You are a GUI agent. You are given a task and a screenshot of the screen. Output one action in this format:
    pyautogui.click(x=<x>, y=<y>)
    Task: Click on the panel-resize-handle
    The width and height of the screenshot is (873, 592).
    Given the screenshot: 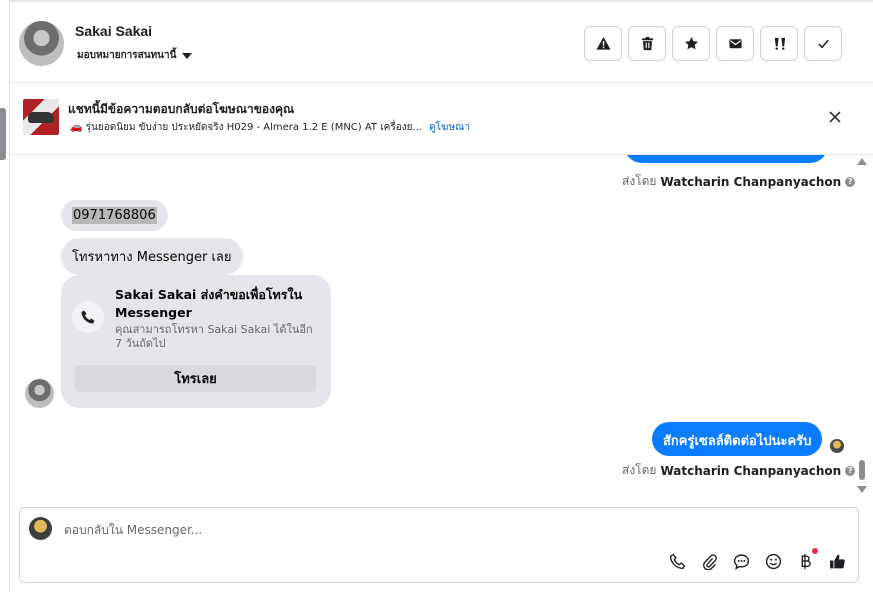 What is the action you would take?
    pyautogui.click(x=3, y=134)
    